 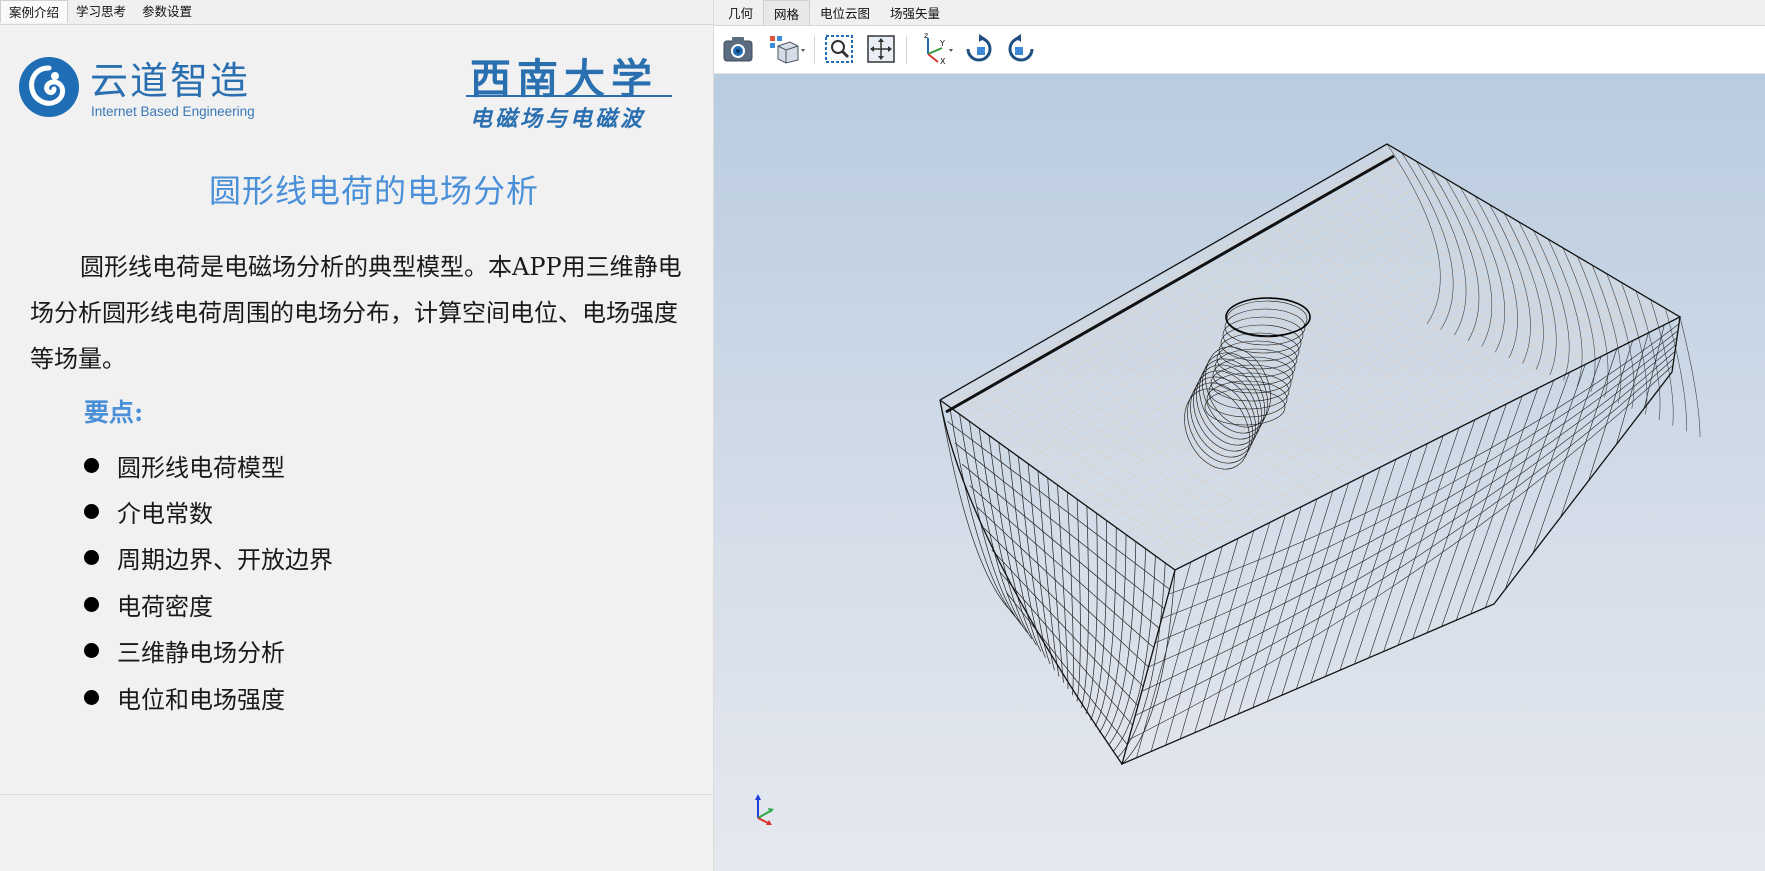 I want to click on page-title: 圆形线电荷的电场分析, so click(x=373, y=191).